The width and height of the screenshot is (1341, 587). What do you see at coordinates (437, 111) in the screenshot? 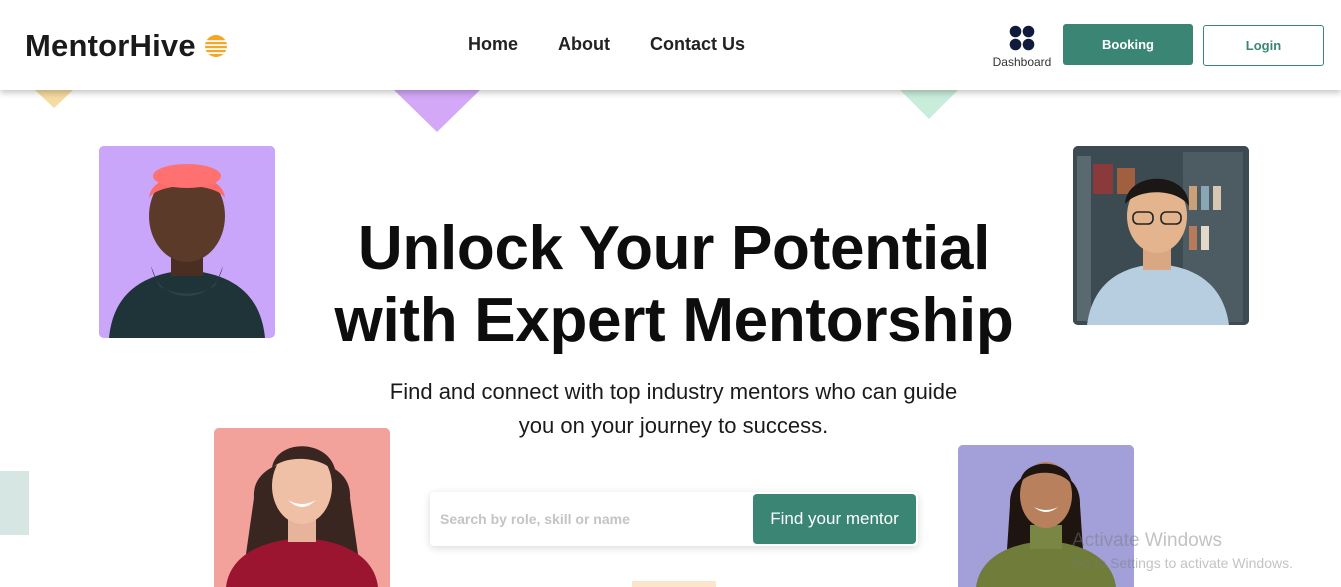
I see `decorative-triangle-purple` at bounding box center [437, 111].